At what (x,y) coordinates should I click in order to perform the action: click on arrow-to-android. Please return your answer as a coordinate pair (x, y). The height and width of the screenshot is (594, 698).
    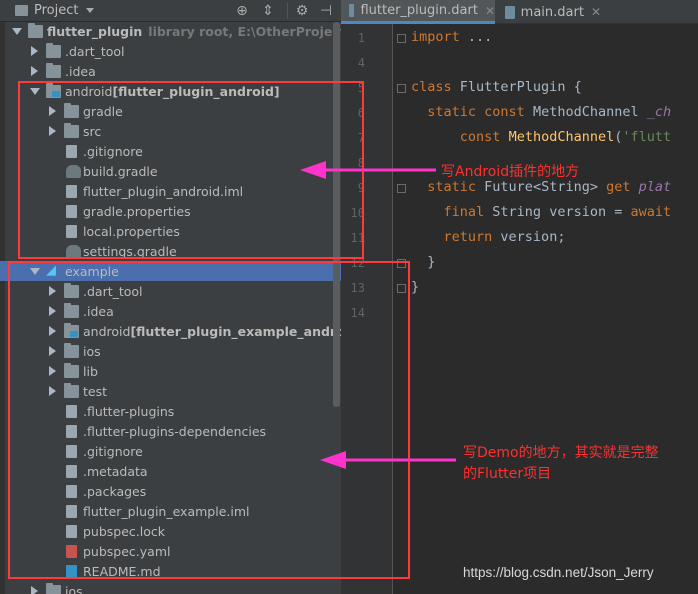
    Looking at the image, I should click on (368, 170).